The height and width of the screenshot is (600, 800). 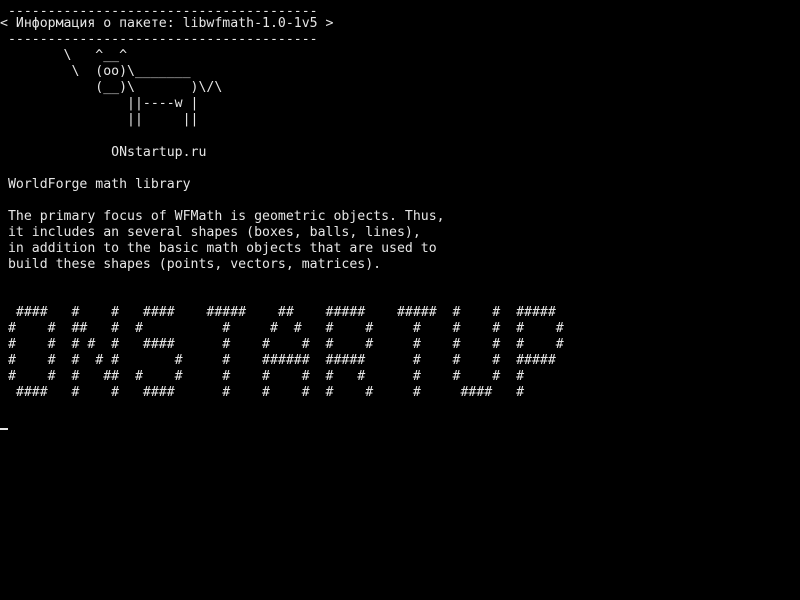 What do you see at coordinates (95, 184) in the screenshot?
I see `package-summary: WorldForge math library` at bounding box center [95, 184].